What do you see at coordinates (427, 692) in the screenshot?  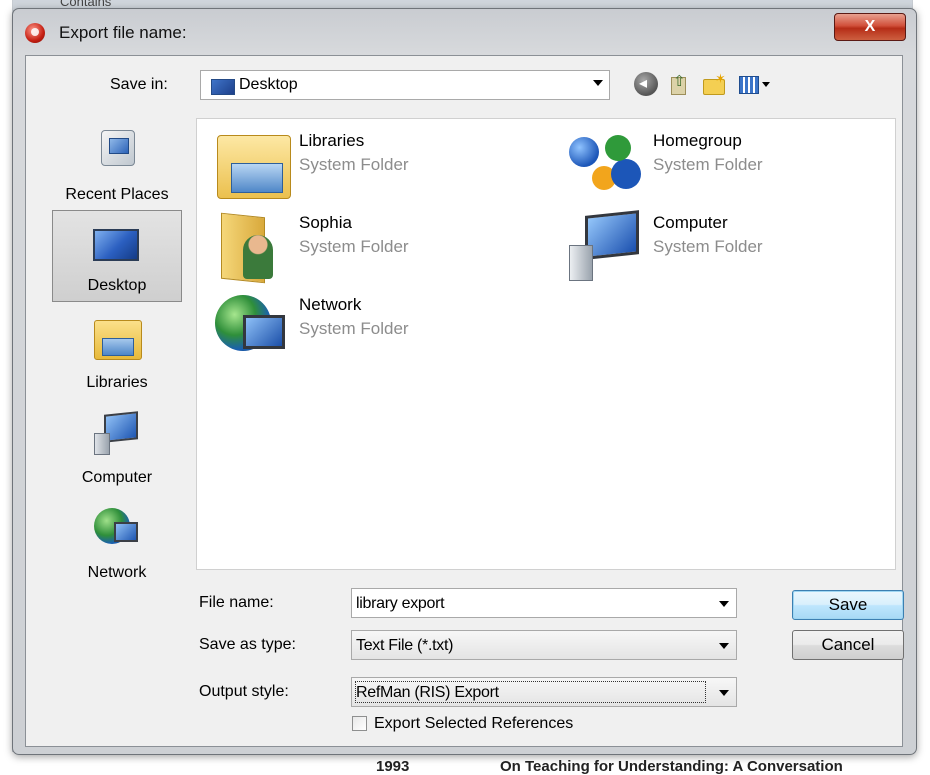 I see `output-style-value: RefMan (RIS) Export` at bounding box center [427, 692].